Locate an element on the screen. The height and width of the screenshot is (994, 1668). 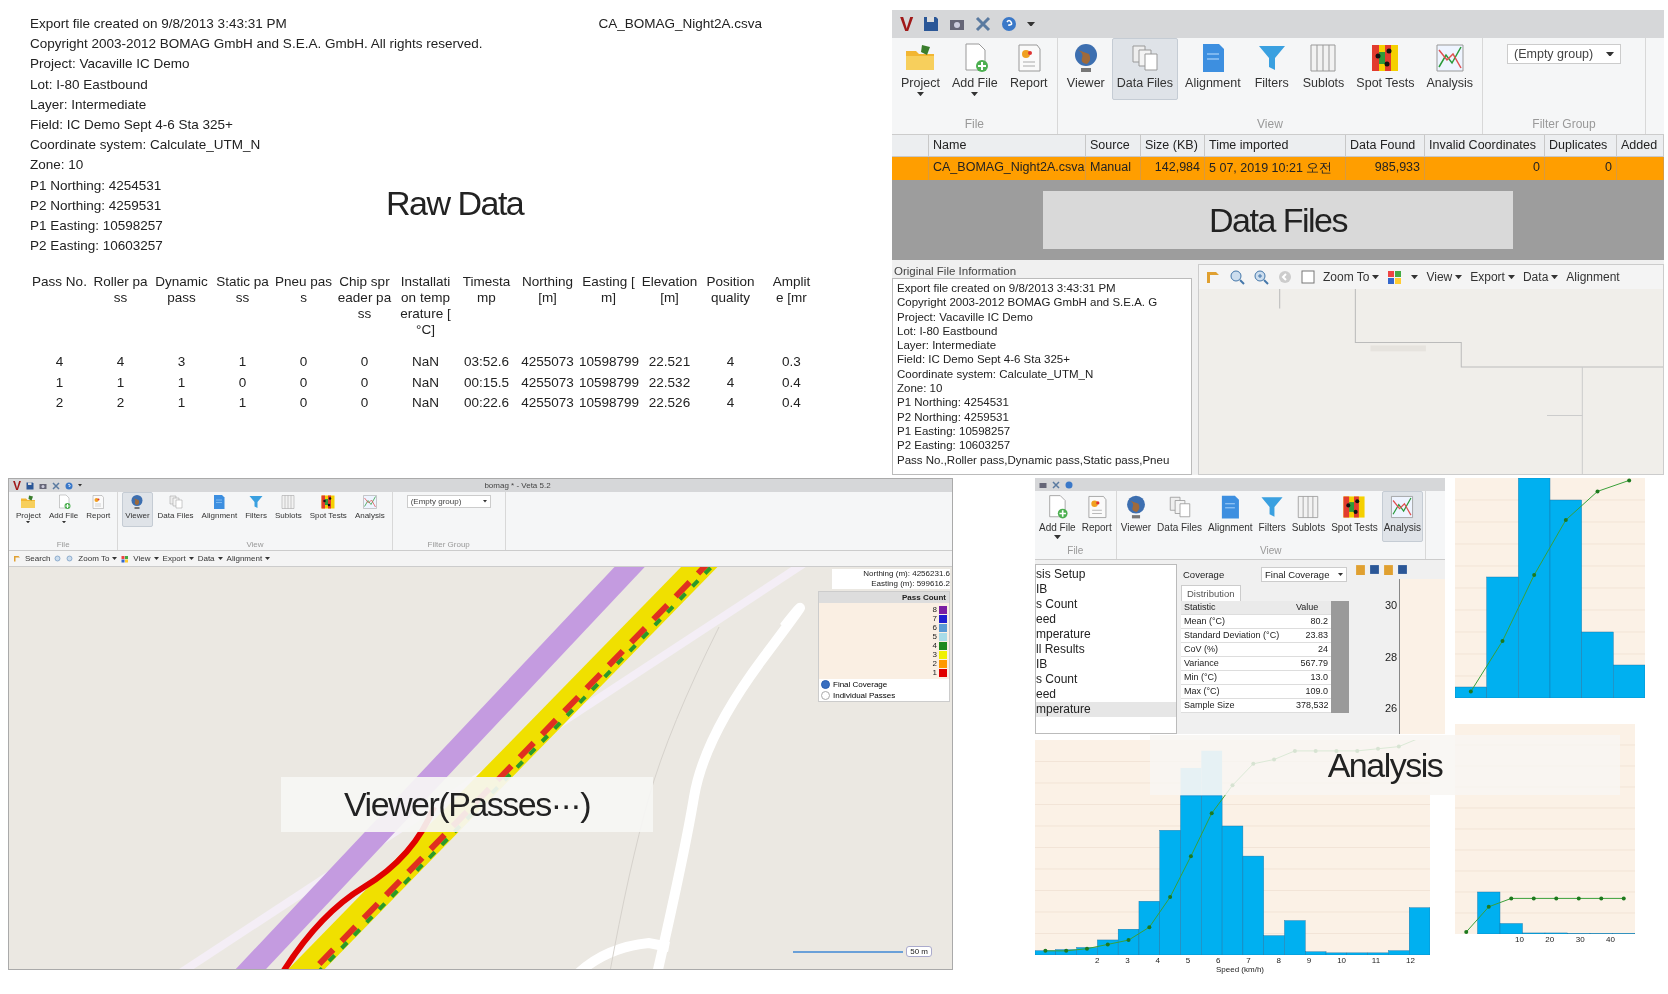
axis-tick-label: 11 is located at coordinates (1376, 961).